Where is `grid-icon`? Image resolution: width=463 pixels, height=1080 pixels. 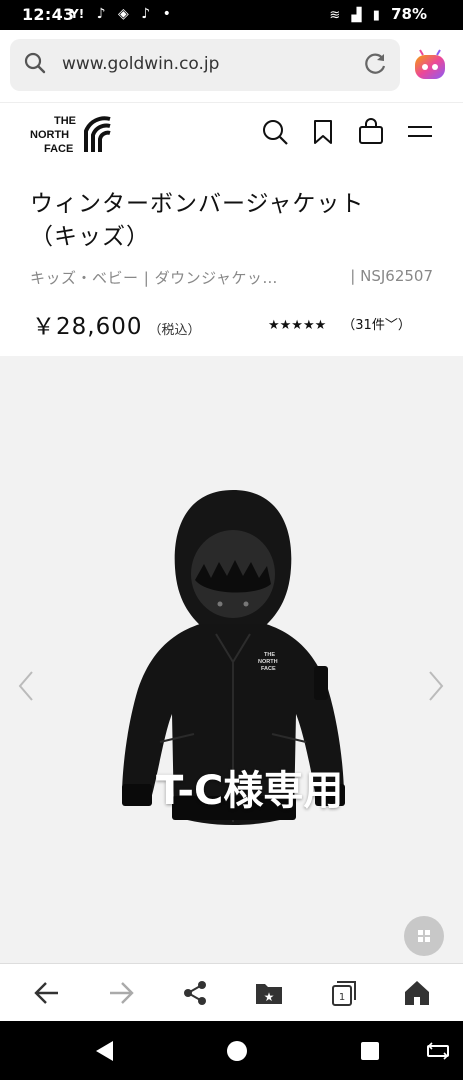 grid-icon is located at coordinates (424, 936).